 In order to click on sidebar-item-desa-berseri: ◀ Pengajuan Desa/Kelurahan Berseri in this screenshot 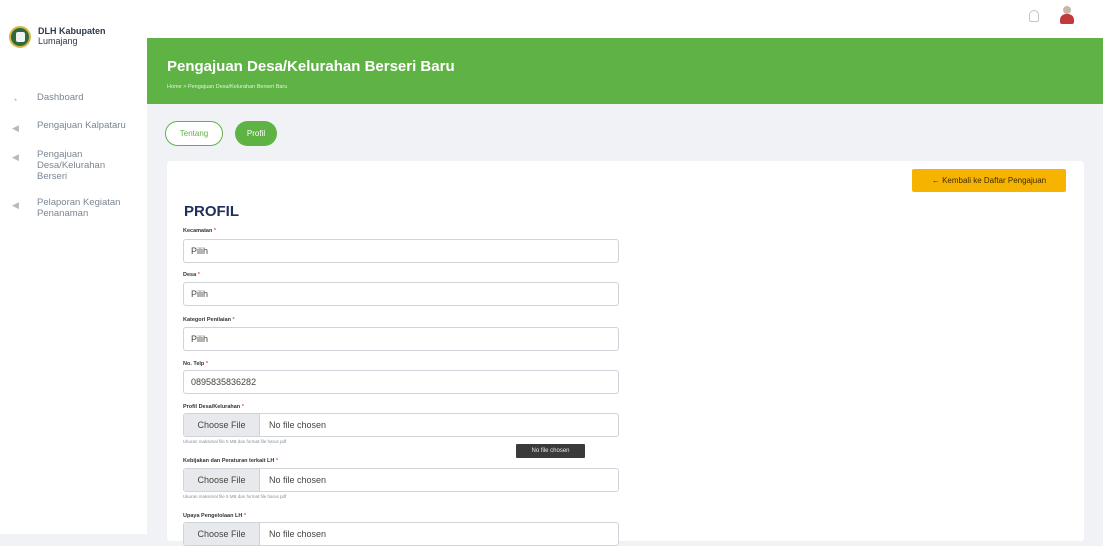, I will do `click(73, 165)`.